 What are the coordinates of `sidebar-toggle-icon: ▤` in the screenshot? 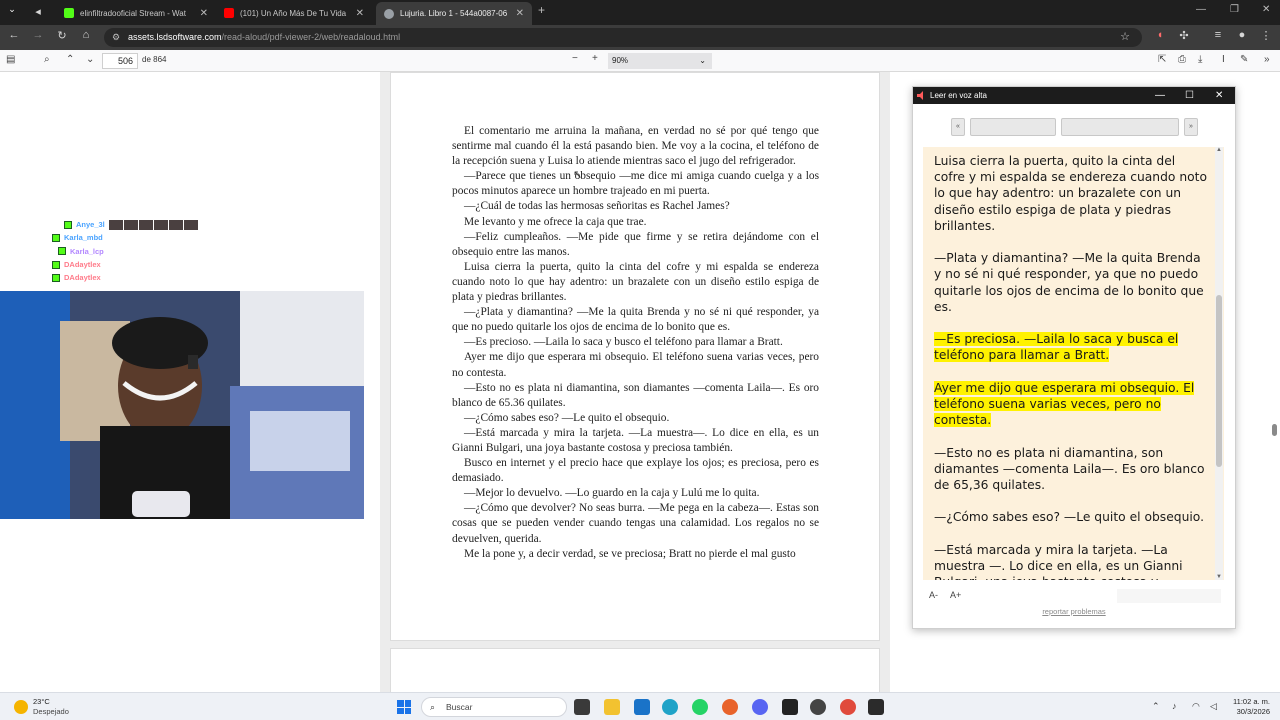 It's located at (10, 59).